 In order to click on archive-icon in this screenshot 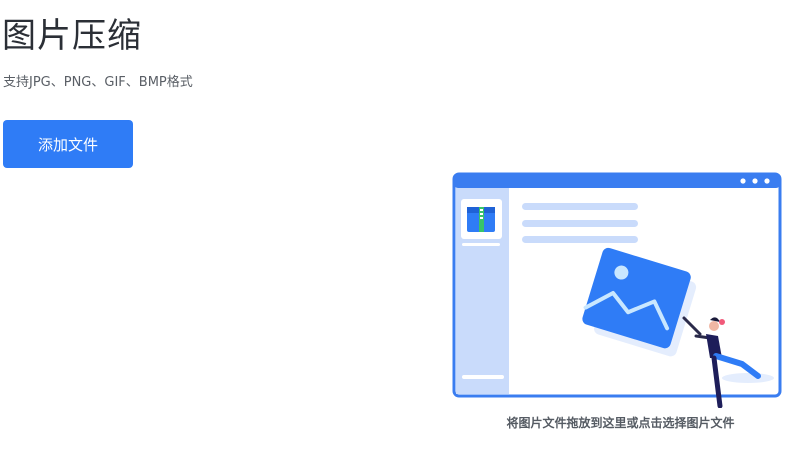, I will do `click(481, 219)`.